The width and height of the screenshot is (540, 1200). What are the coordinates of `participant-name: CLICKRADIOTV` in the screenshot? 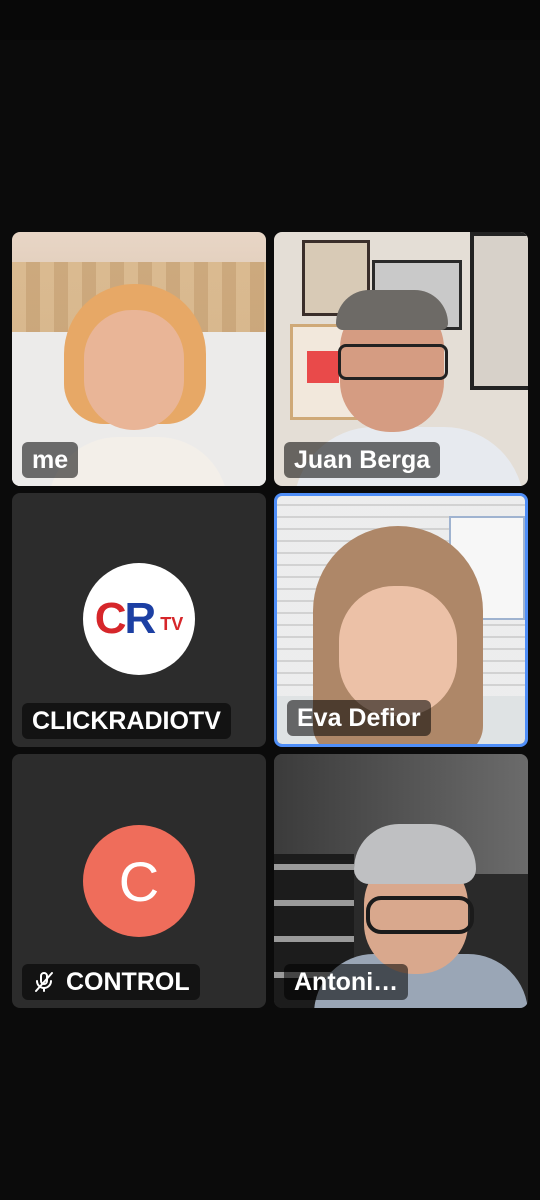 It's located at (126, 720).